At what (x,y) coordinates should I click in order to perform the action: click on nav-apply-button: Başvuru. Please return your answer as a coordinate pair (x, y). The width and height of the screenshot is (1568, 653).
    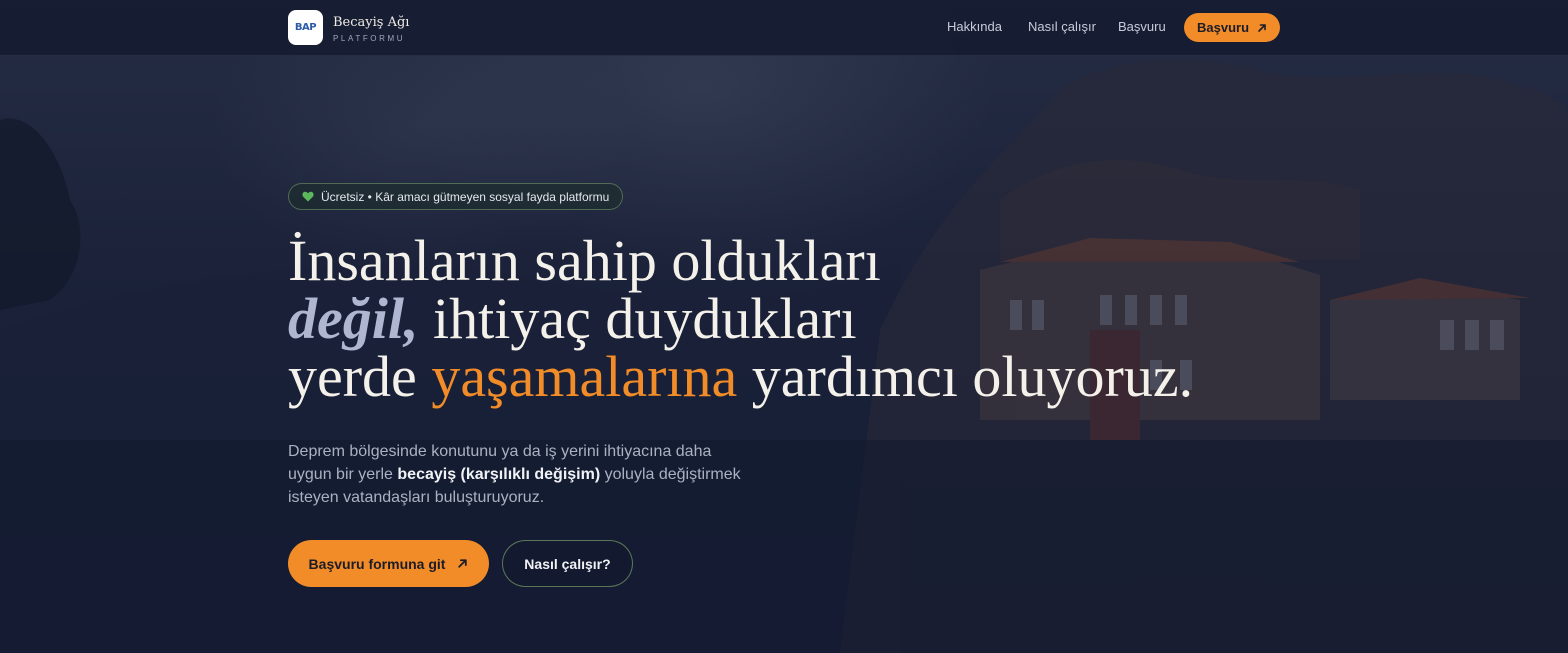
    Looking at the image, I should click on (1232, 27).